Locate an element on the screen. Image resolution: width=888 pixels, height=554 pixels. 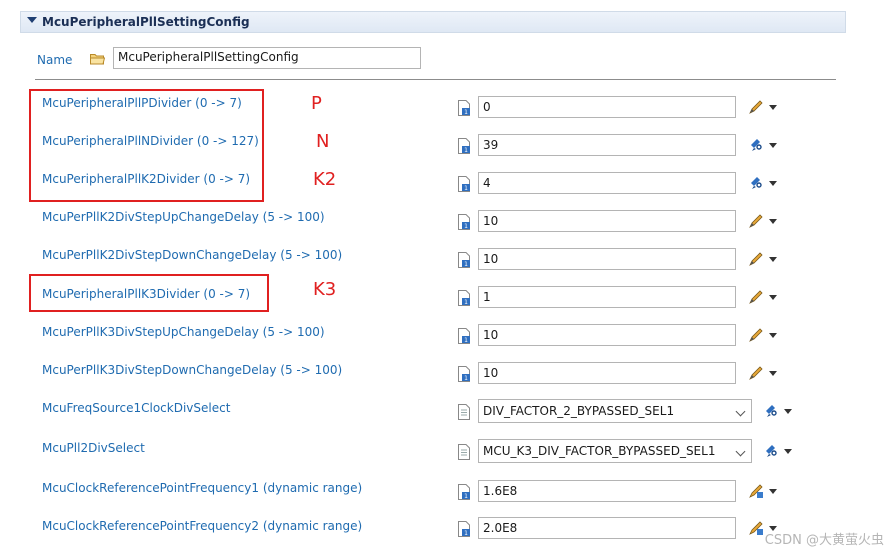
param-label: McuFreqSource1ClockDivSelect is located at coordinates (136, 408).